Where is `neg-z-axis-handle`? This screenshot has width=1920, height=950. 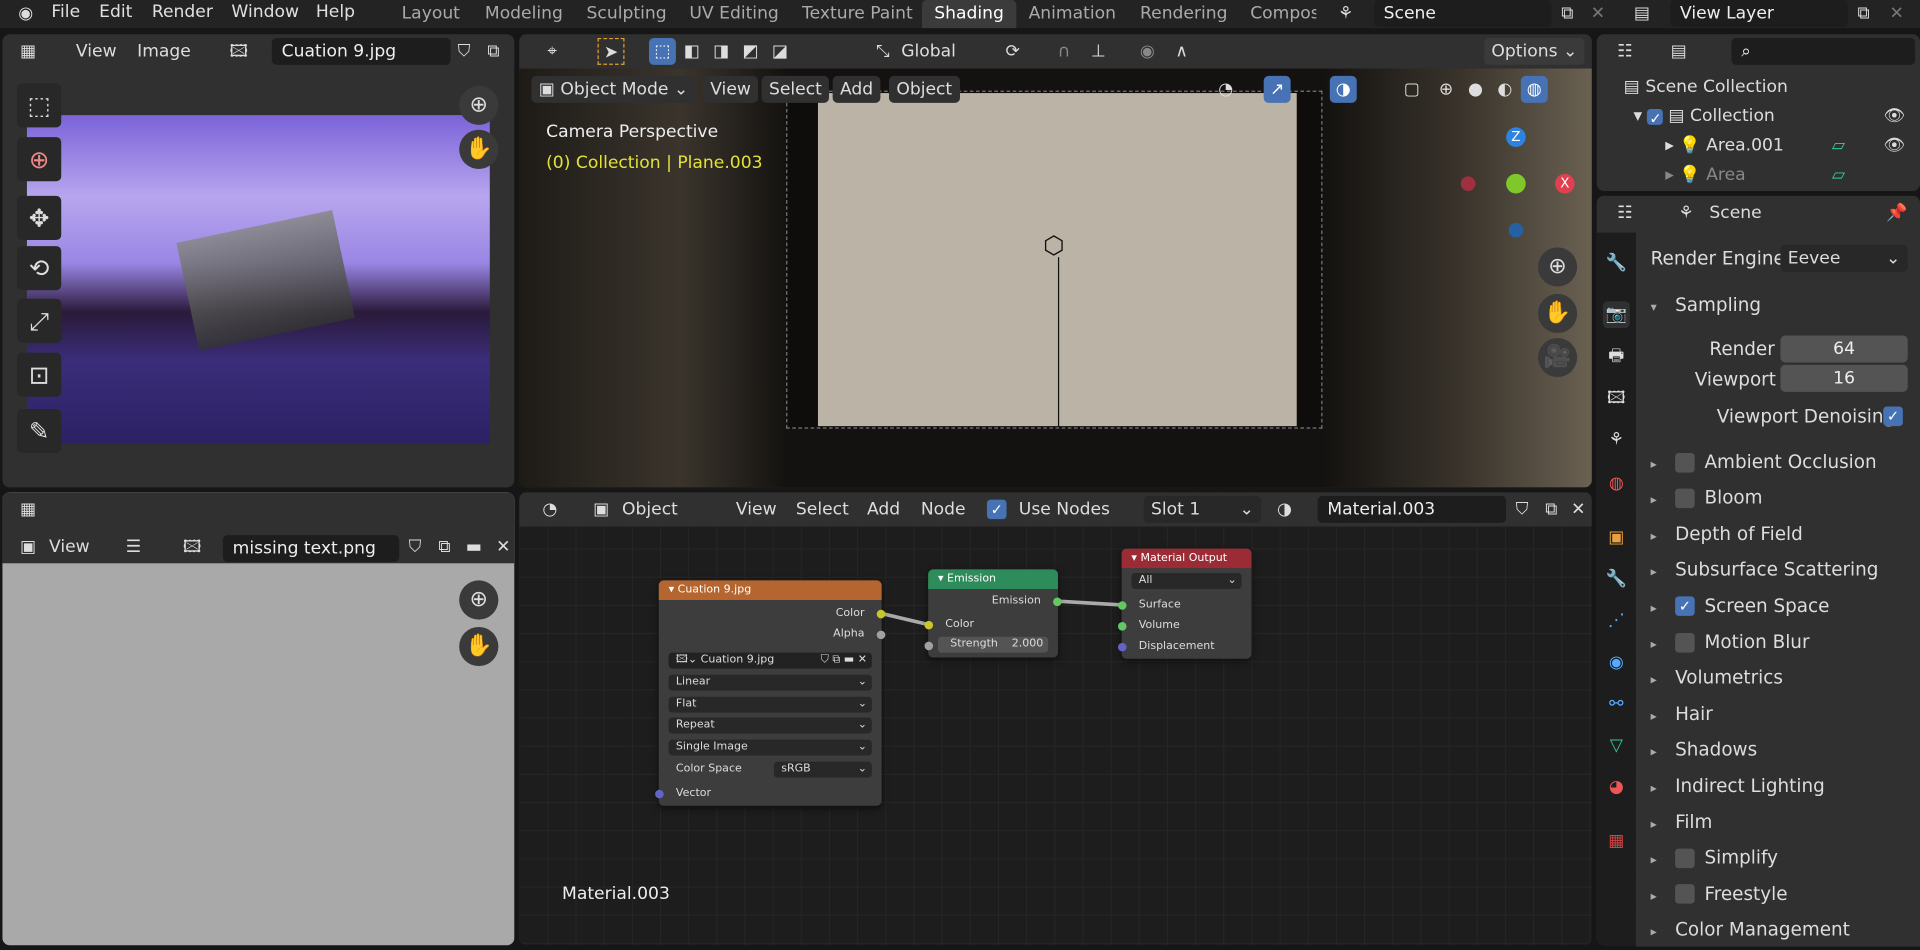
neg-z-axis-handle is located at coordinates (1516, 230).